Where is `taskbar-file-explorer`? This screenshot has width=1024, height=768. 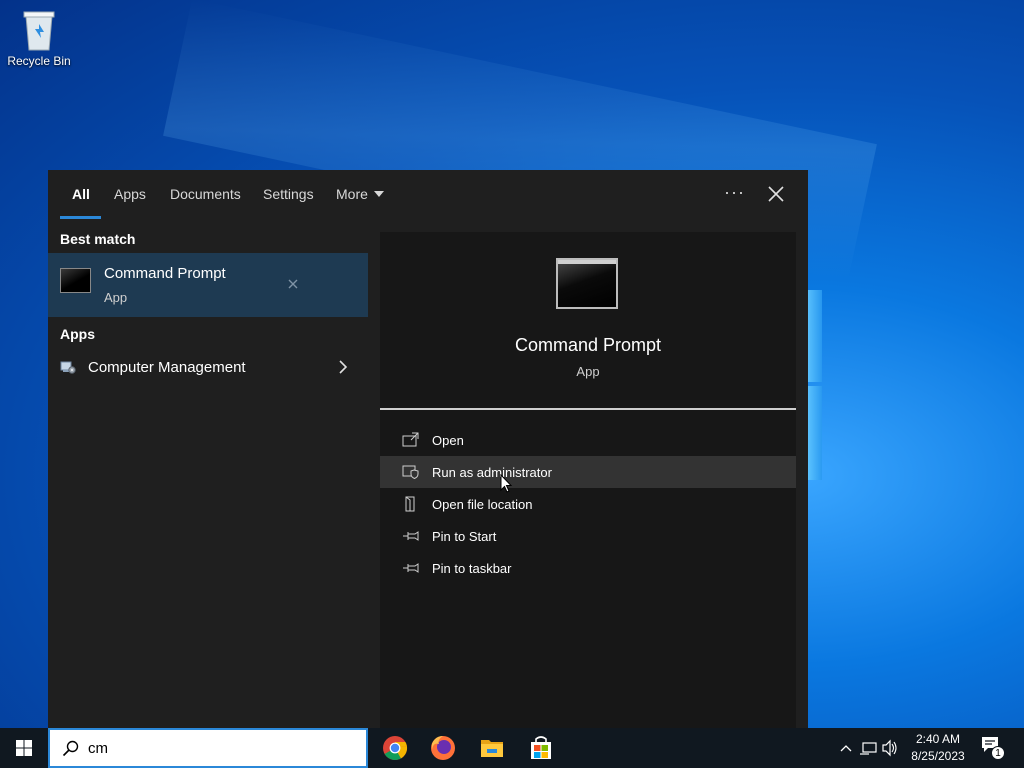
taskbar-file-explorer is located at coordinates (492, 748).